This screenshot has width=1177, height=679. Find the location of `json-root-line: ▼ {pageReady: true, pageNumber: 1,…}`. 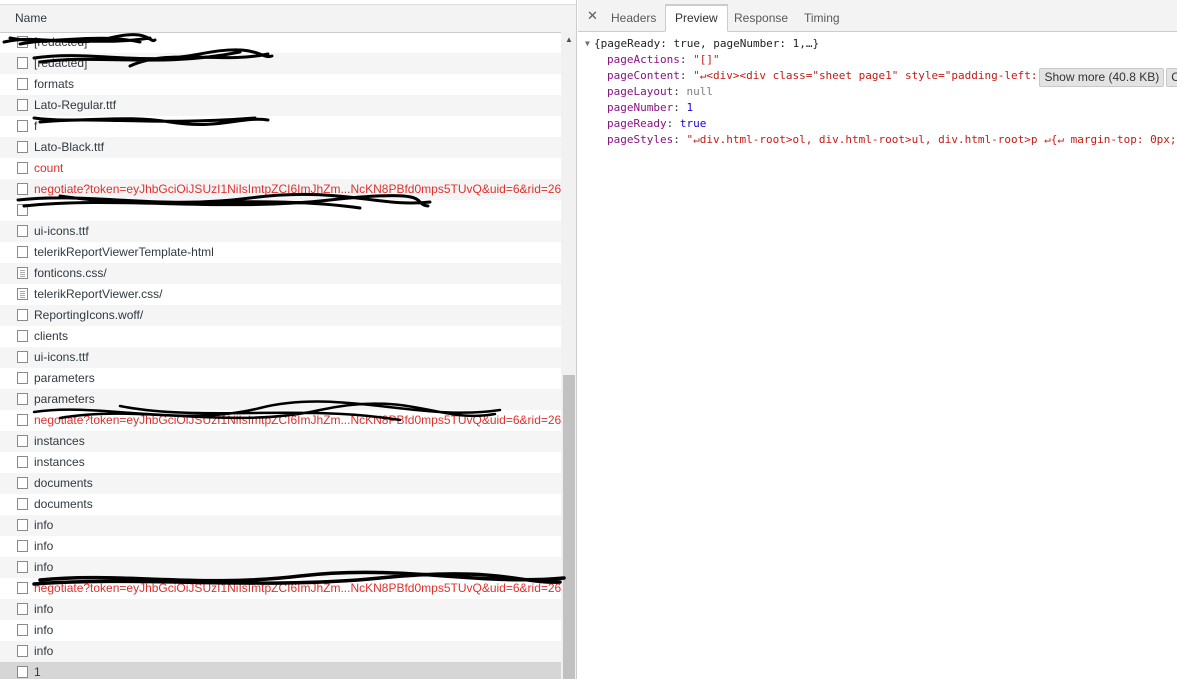

json-root-line: ▼ {pageReady: true, pageNumber: 1,…} is located at coordinates (877, 44).